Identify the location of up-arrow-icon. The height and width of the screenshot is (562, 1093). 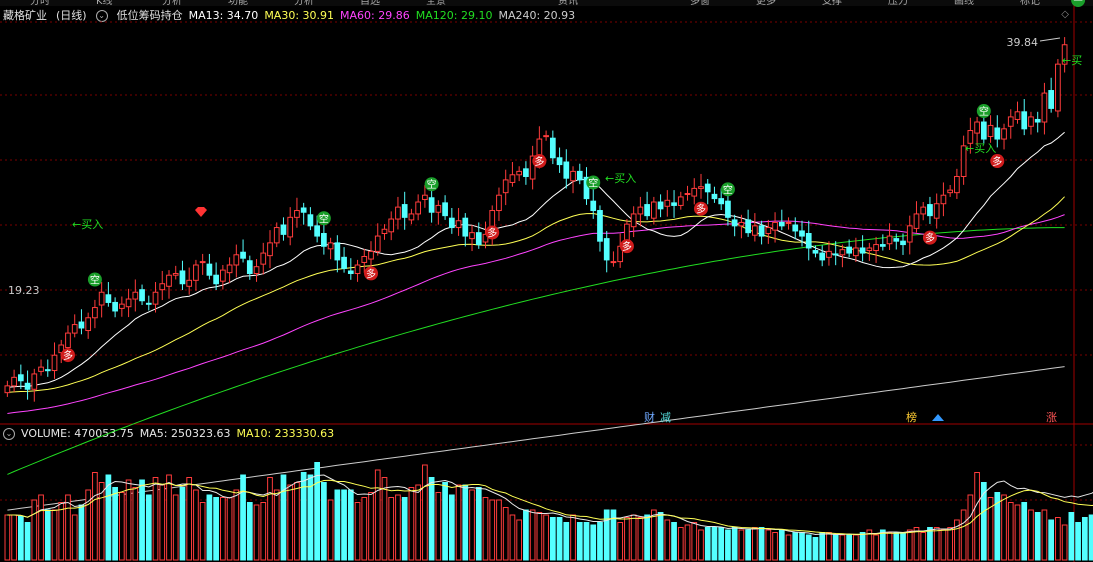
(938, 417).